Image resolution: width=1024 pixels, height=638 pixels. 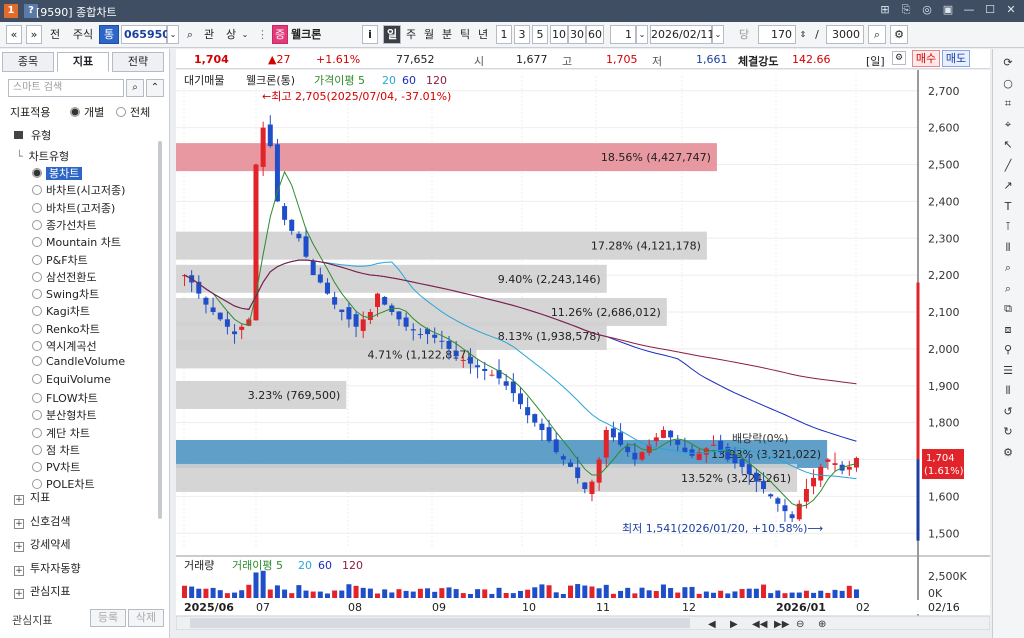 What do you see at coordinates (1008, 309) in the screenshot?
I see `copy-icon: ⧉` at bounding box center [1008, 309].